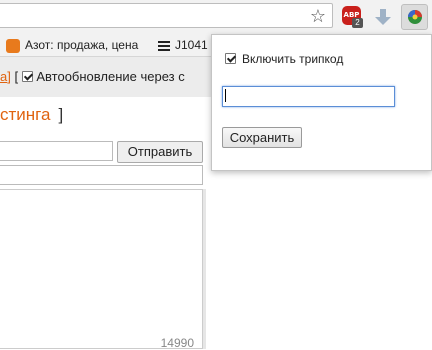 The image size is (432, 350). Describe the element at coordinates (82, 45) in the screenshot. I see `bookmark-label: Азот: продажа, цена` at that location.